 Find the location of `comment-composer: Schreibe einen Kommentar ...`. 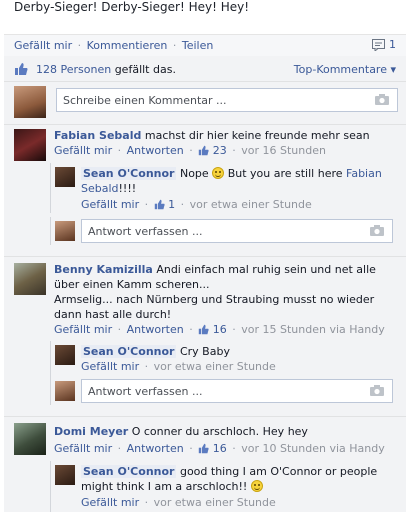

comment-composer: Schreibe einen Kommentar ... is located at coordinates (206, 102).